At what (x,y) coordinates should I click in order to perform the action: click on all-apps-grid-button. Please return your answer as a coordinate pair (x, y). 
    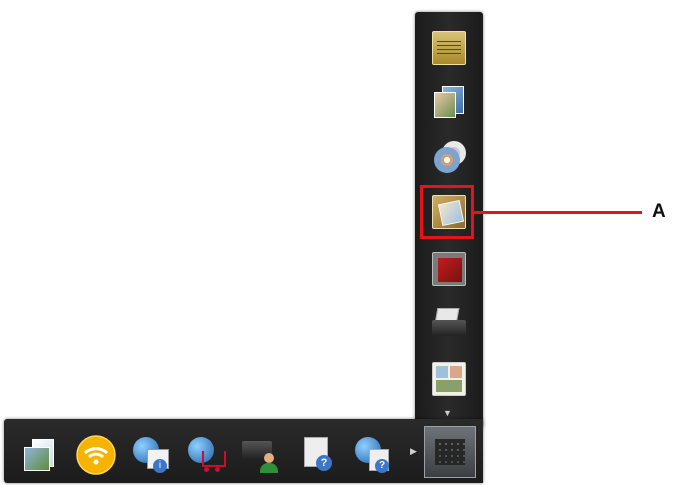
    Looking at the image, I should click on (450, 452).